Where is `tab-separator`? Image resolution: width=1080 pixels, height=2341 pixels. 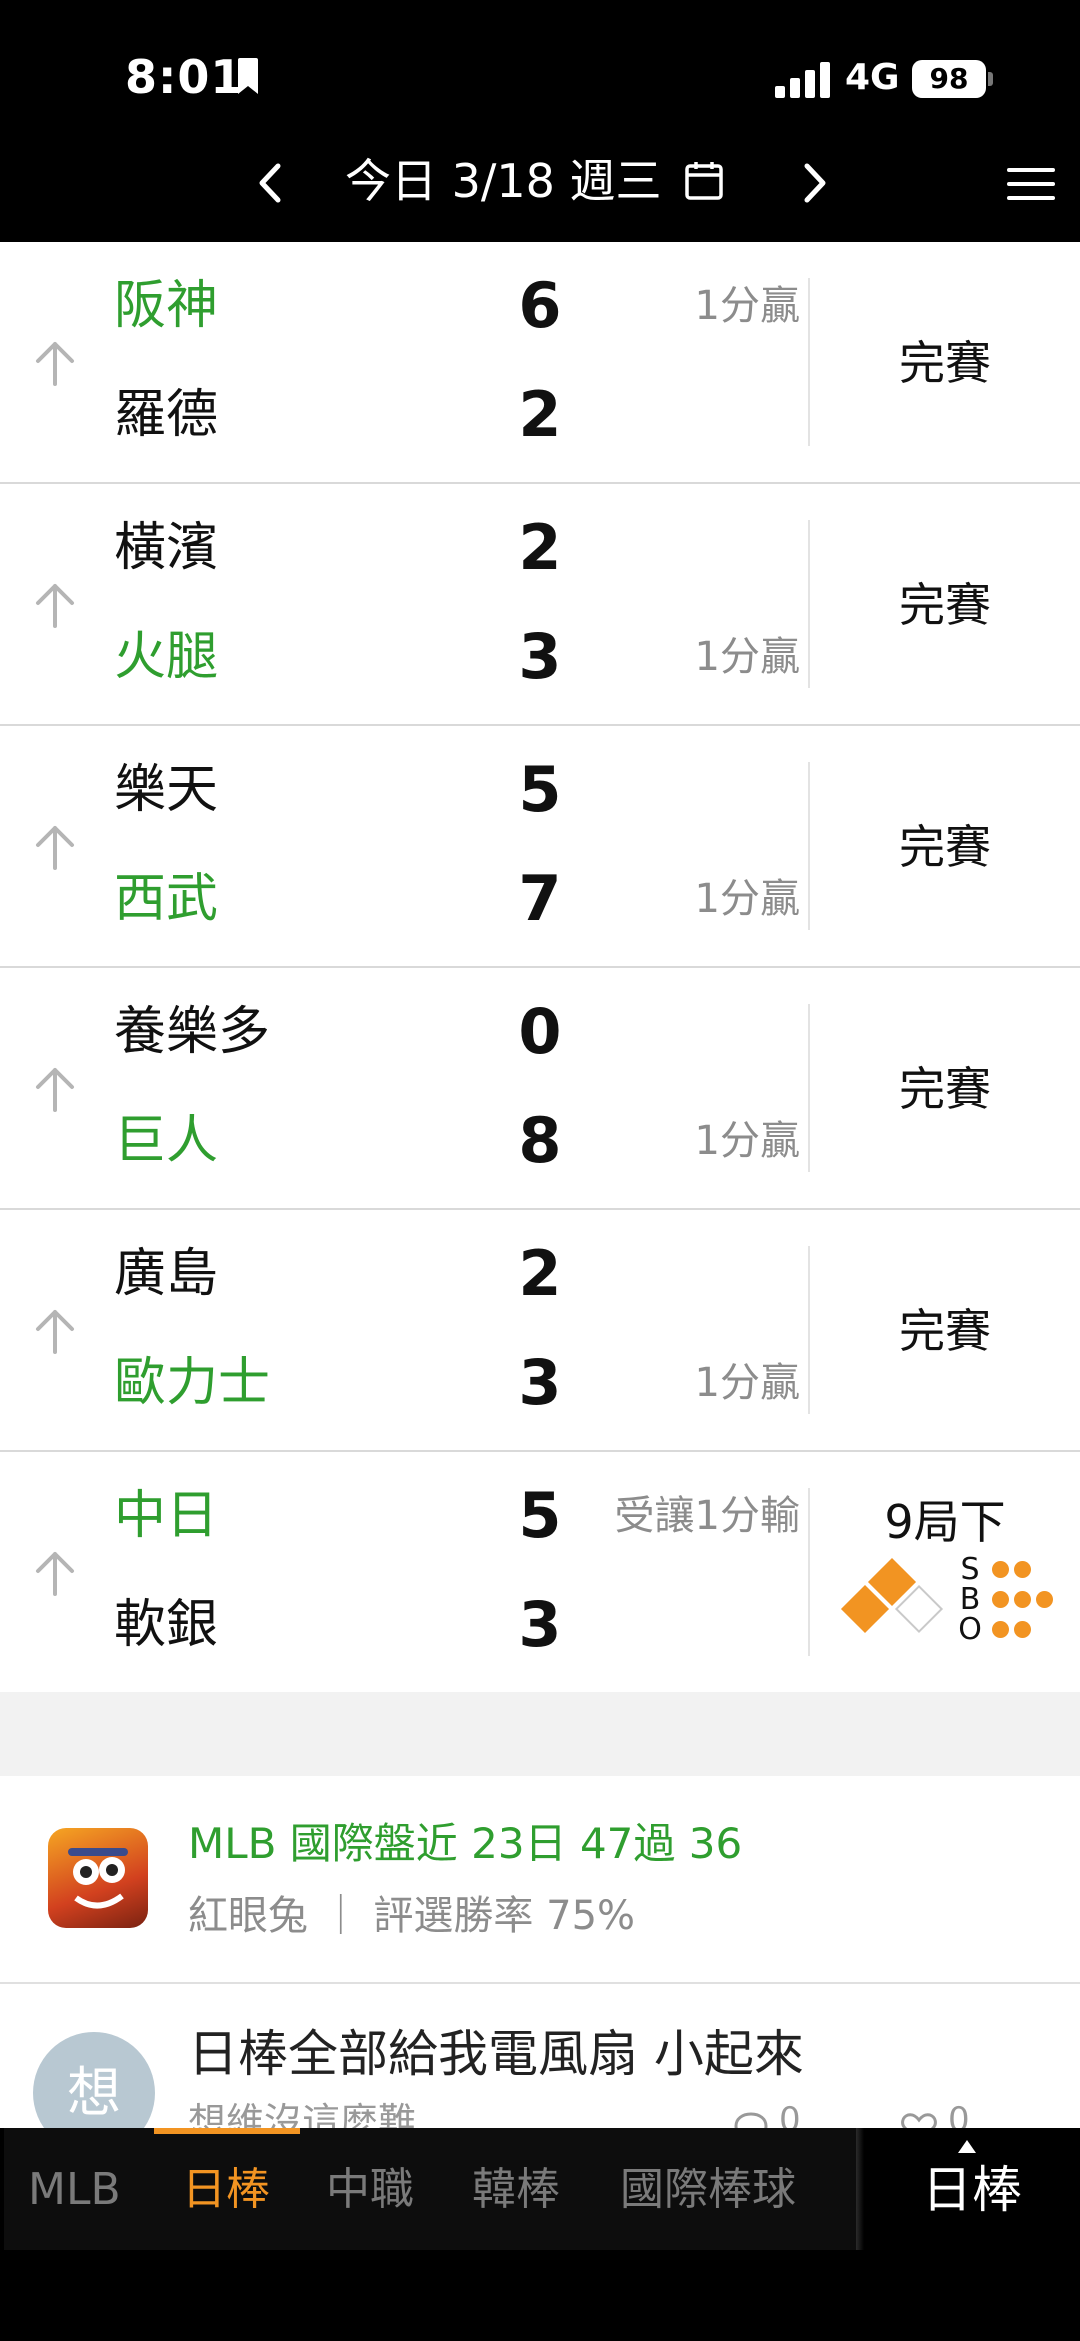 tab-separator is located at coordinates (860, 2189).